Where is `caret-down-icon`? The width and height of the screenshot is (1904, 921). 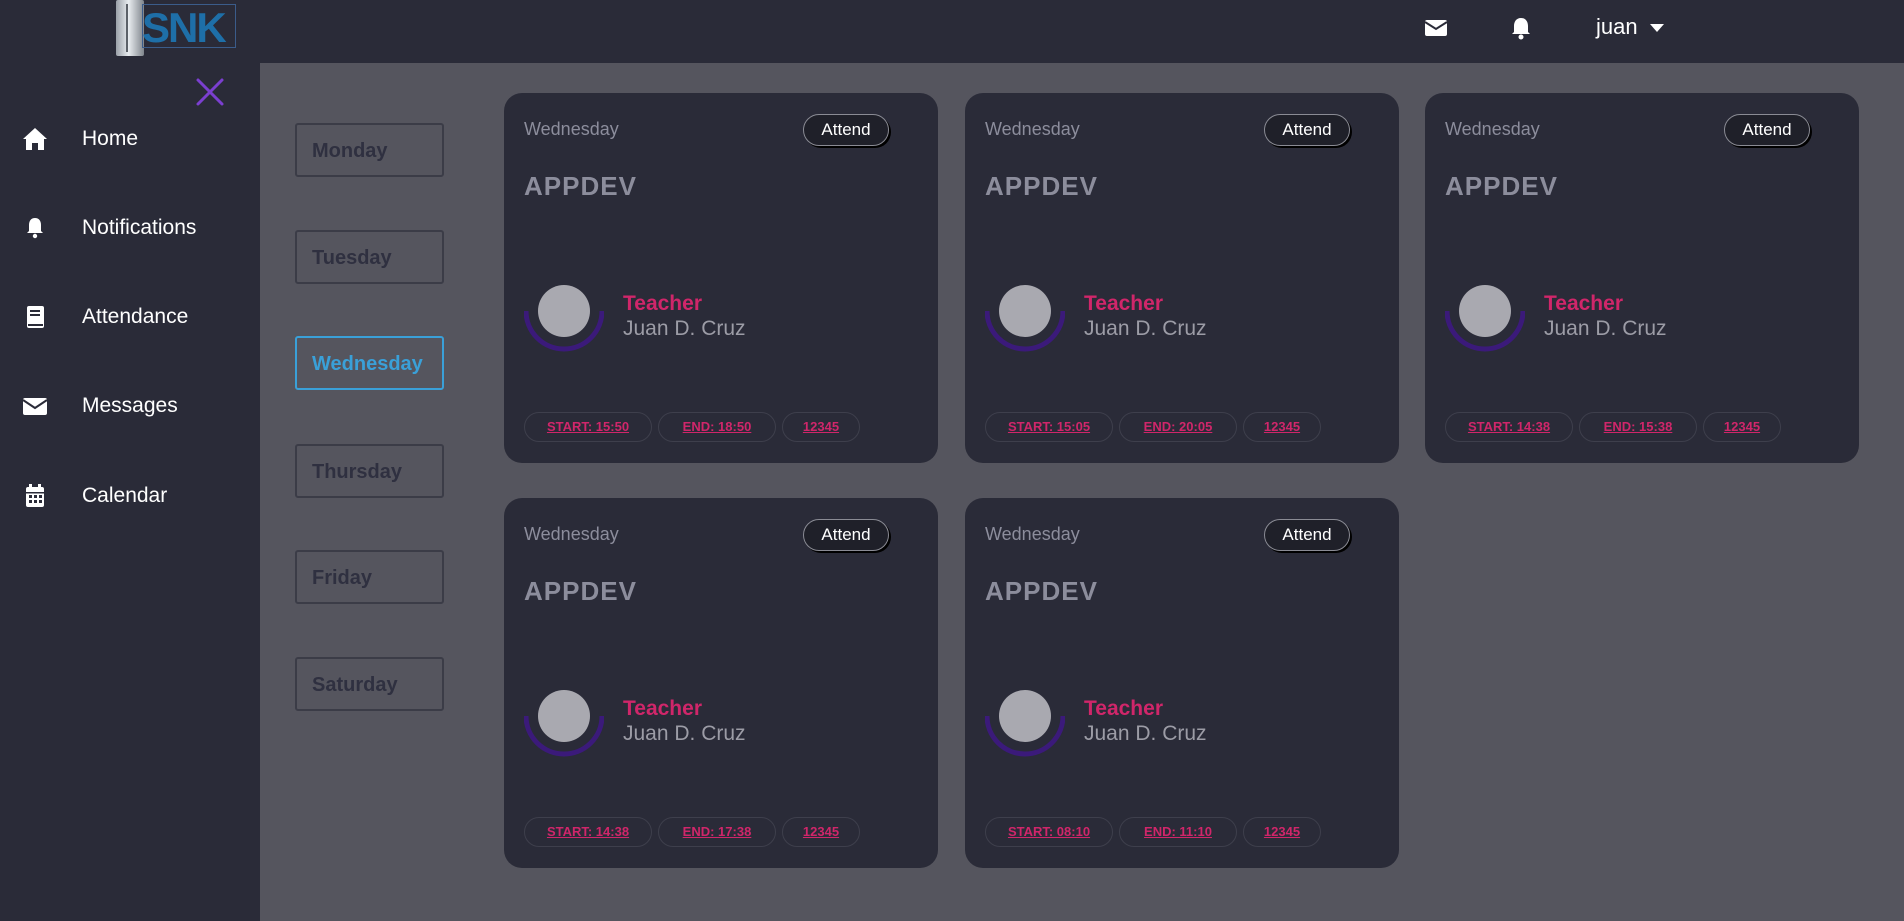
caret-down-icon is located at coordinates (1657, 28).